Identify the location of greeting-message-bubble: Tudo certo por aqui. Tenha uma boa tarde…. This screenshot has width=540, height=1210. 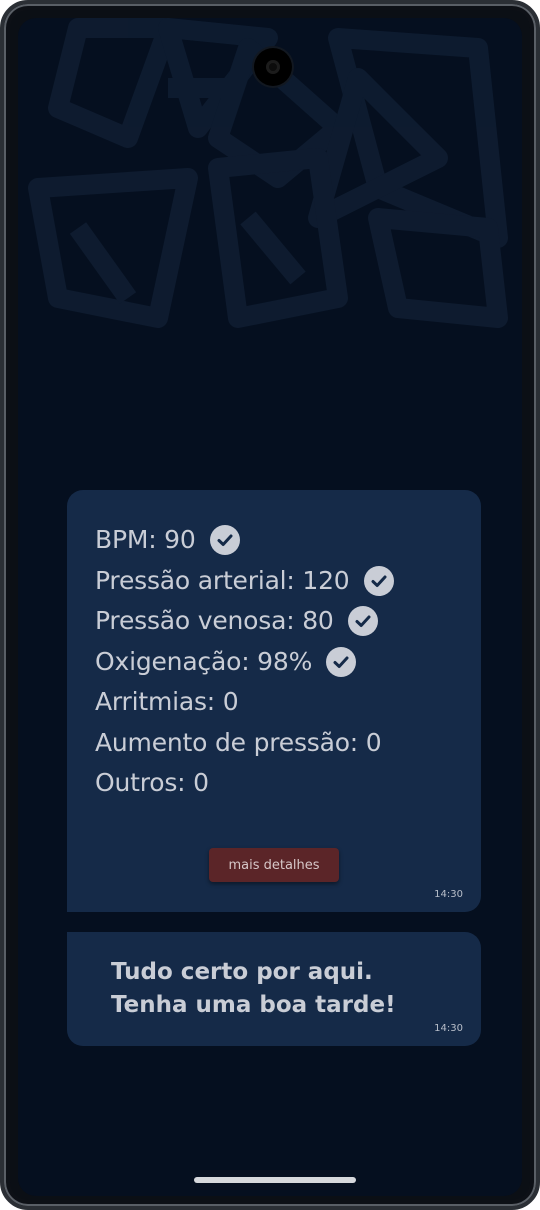
(274, 989).